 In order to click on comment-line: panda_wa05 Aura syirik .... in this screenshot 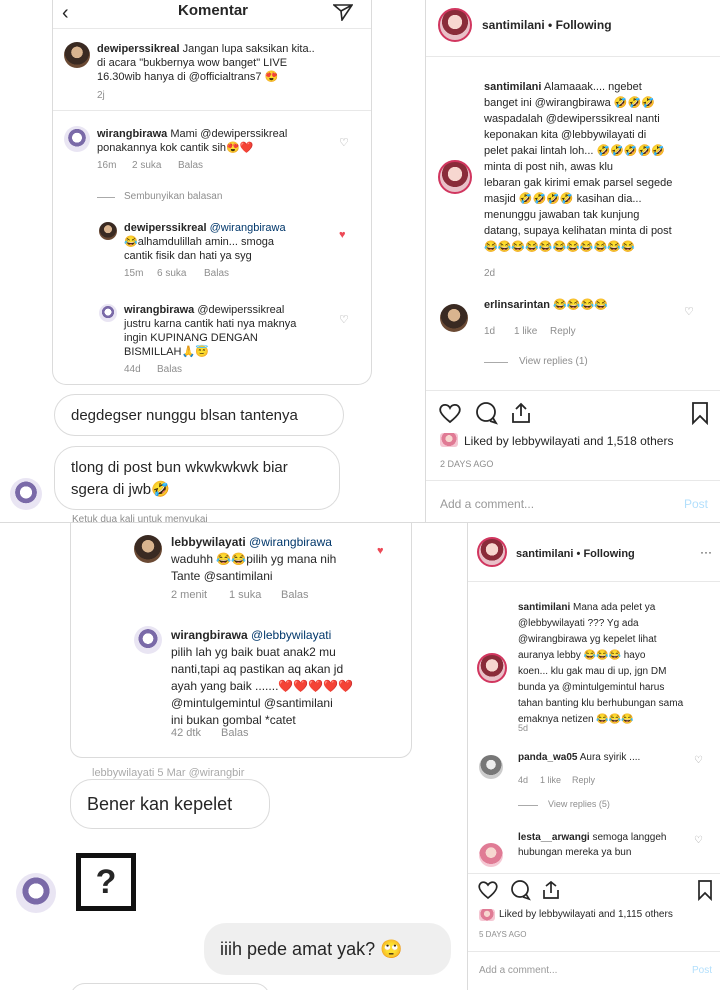, I will do `click(579, 757)`.